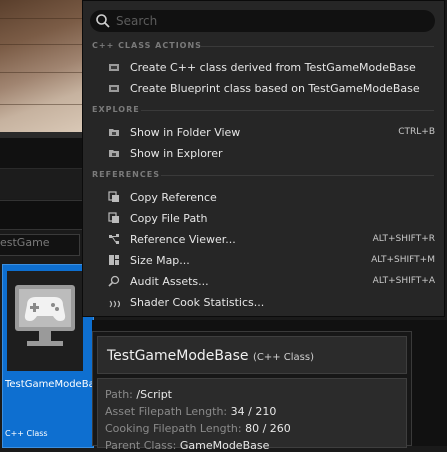 The image size is (447, 452). I want to click on section-cpp-class-actions: C++ CLASS ACTIONS, so click(147, 45).